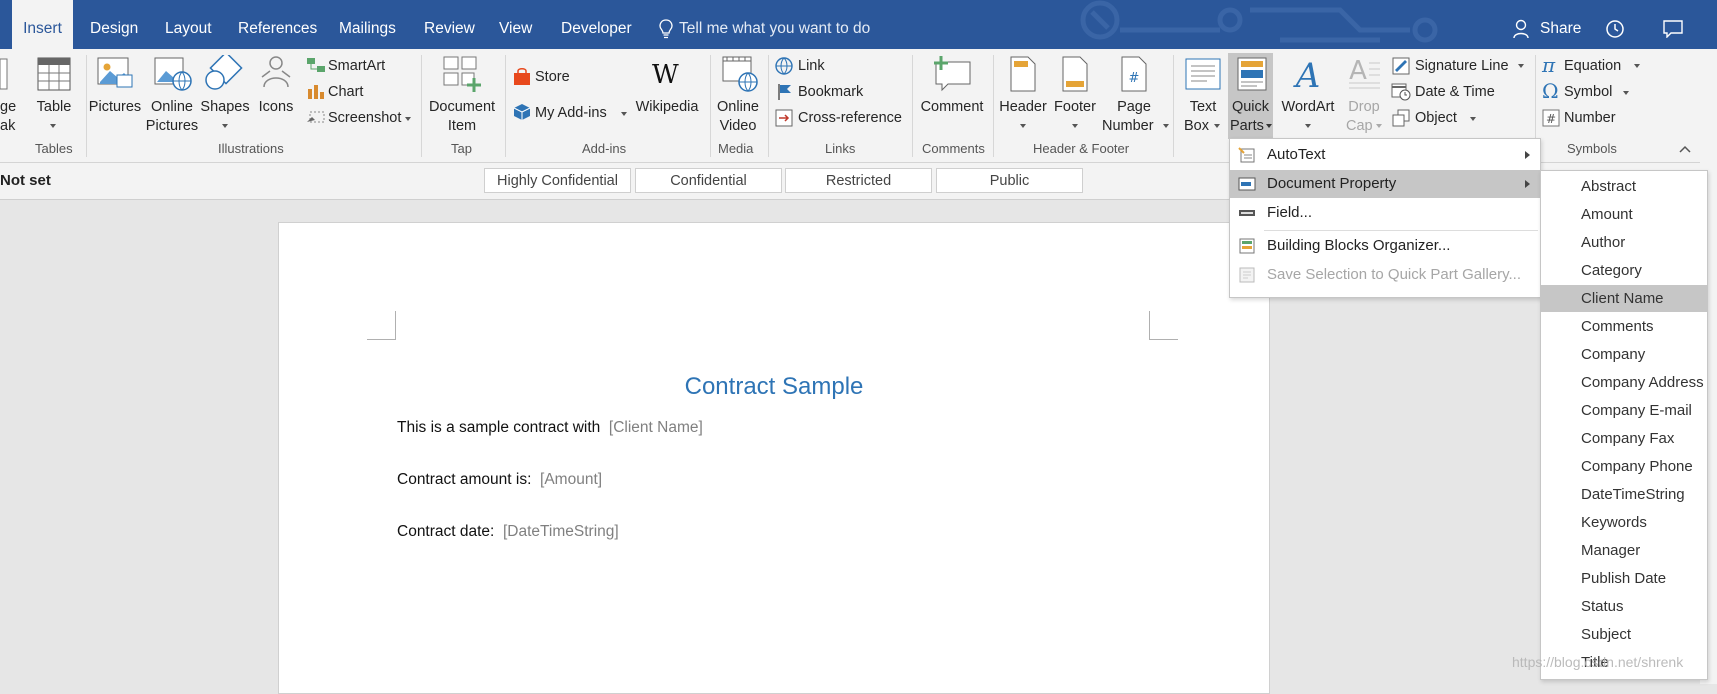 Image resolution: width=1717 pixels, height=694 pixels. What do you see at coordinates (172, 126) in the screenshot?
I see `online-pictures-button-line2: Pictures` at bounding box center [172, 126].